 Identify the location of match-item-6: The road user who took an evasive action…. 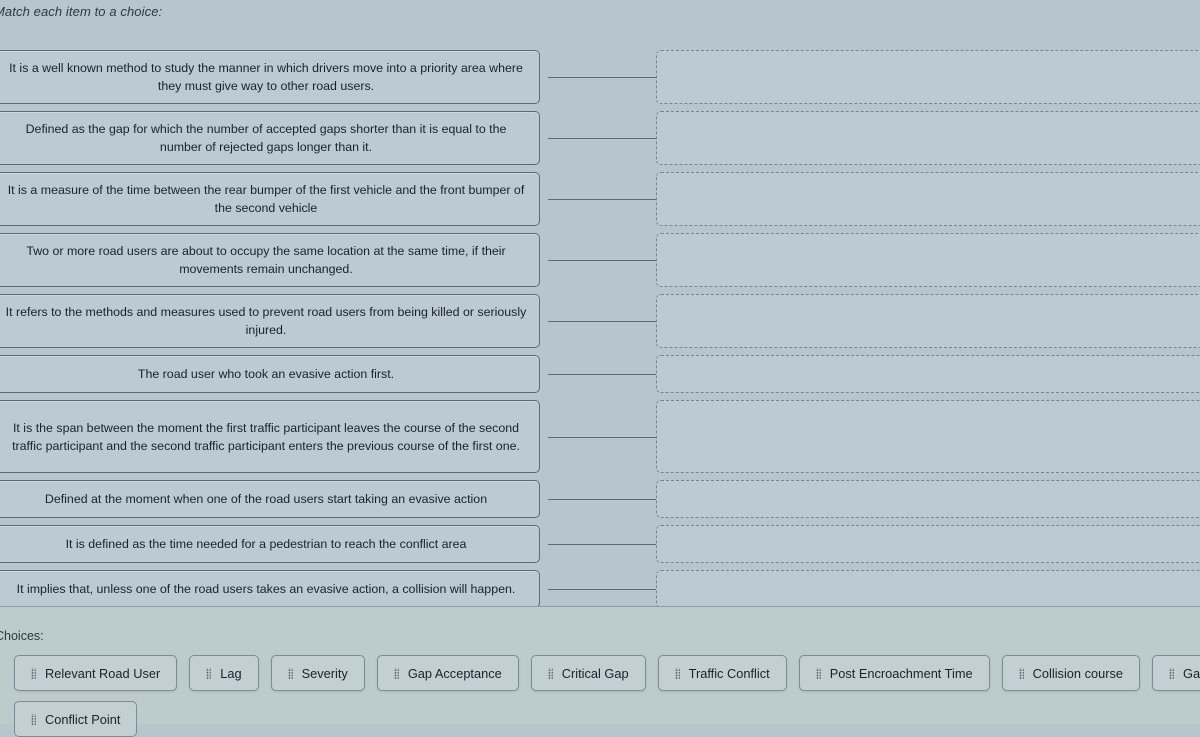
(270, 374).